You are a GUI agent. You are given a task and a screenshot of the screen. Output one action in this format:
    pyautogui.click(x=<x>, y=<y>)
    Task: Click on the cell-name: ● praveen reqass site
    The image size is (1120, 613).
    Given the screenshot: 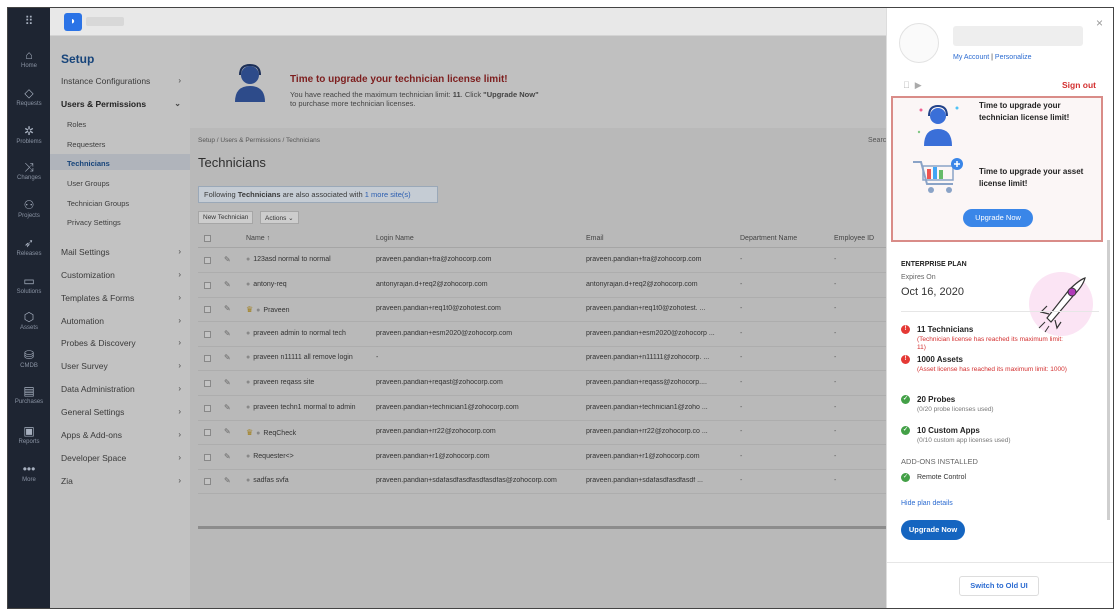 What is the action you would take?
    pyautogui.click(x=280, y=382)
    